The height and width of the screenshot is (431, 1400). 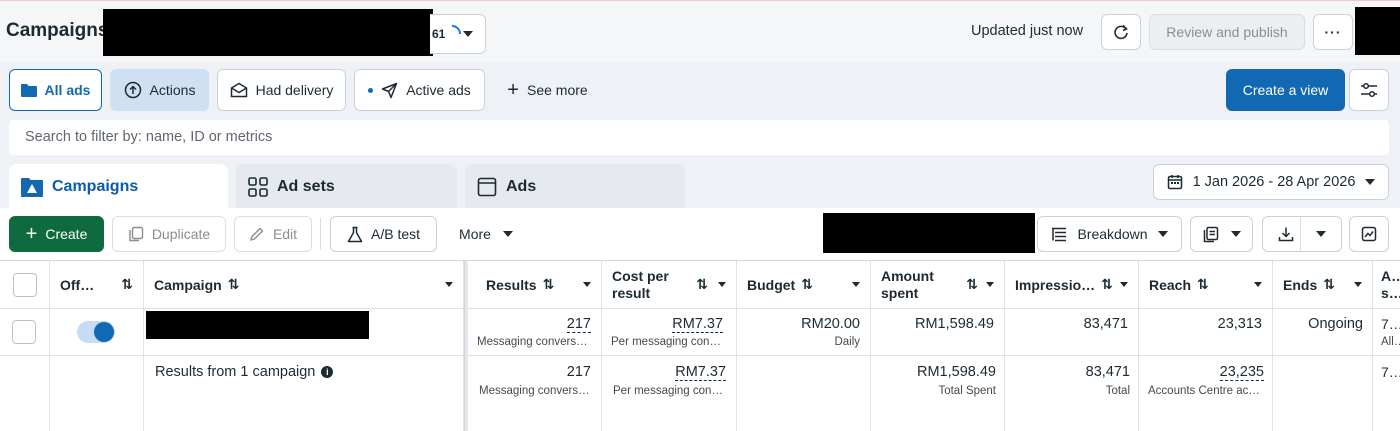 I want to click on export-divider, so click(x=1300, y=234).